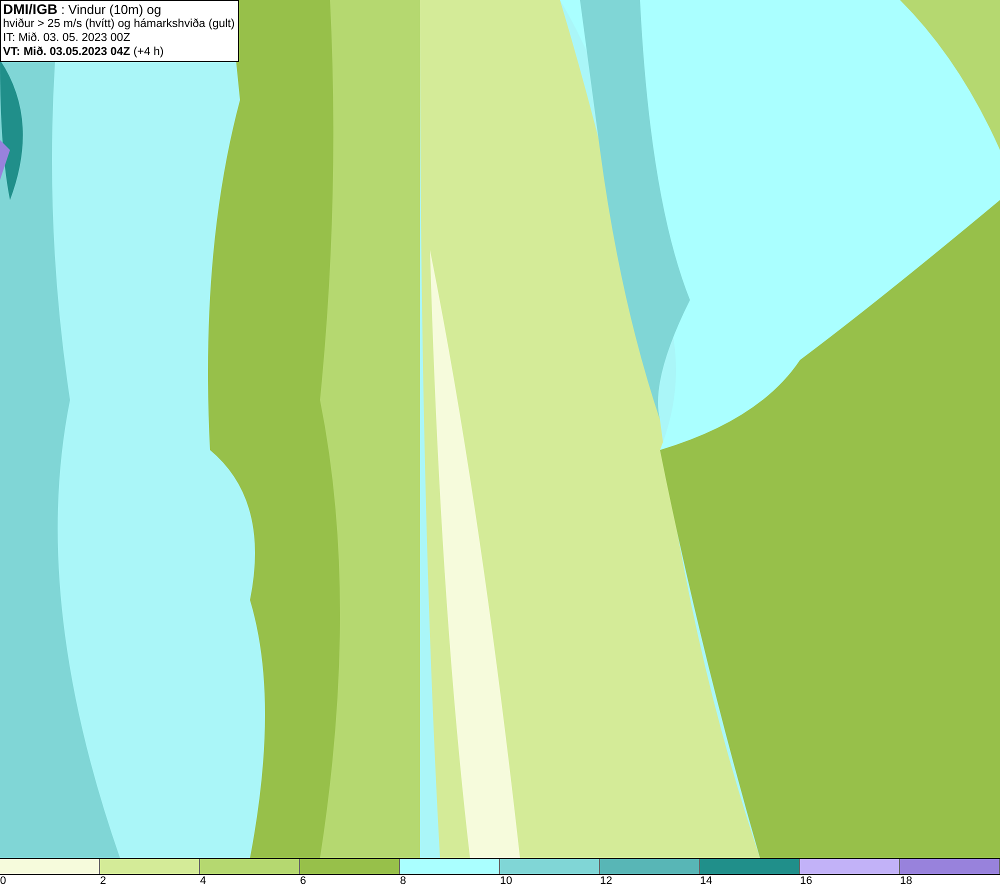 The width and height of the screenshot is (1000, 887). What do you see at coordinates (806, 881) in the screenshot?
I see `legend-label: 16` at bounding box center [806, 881].